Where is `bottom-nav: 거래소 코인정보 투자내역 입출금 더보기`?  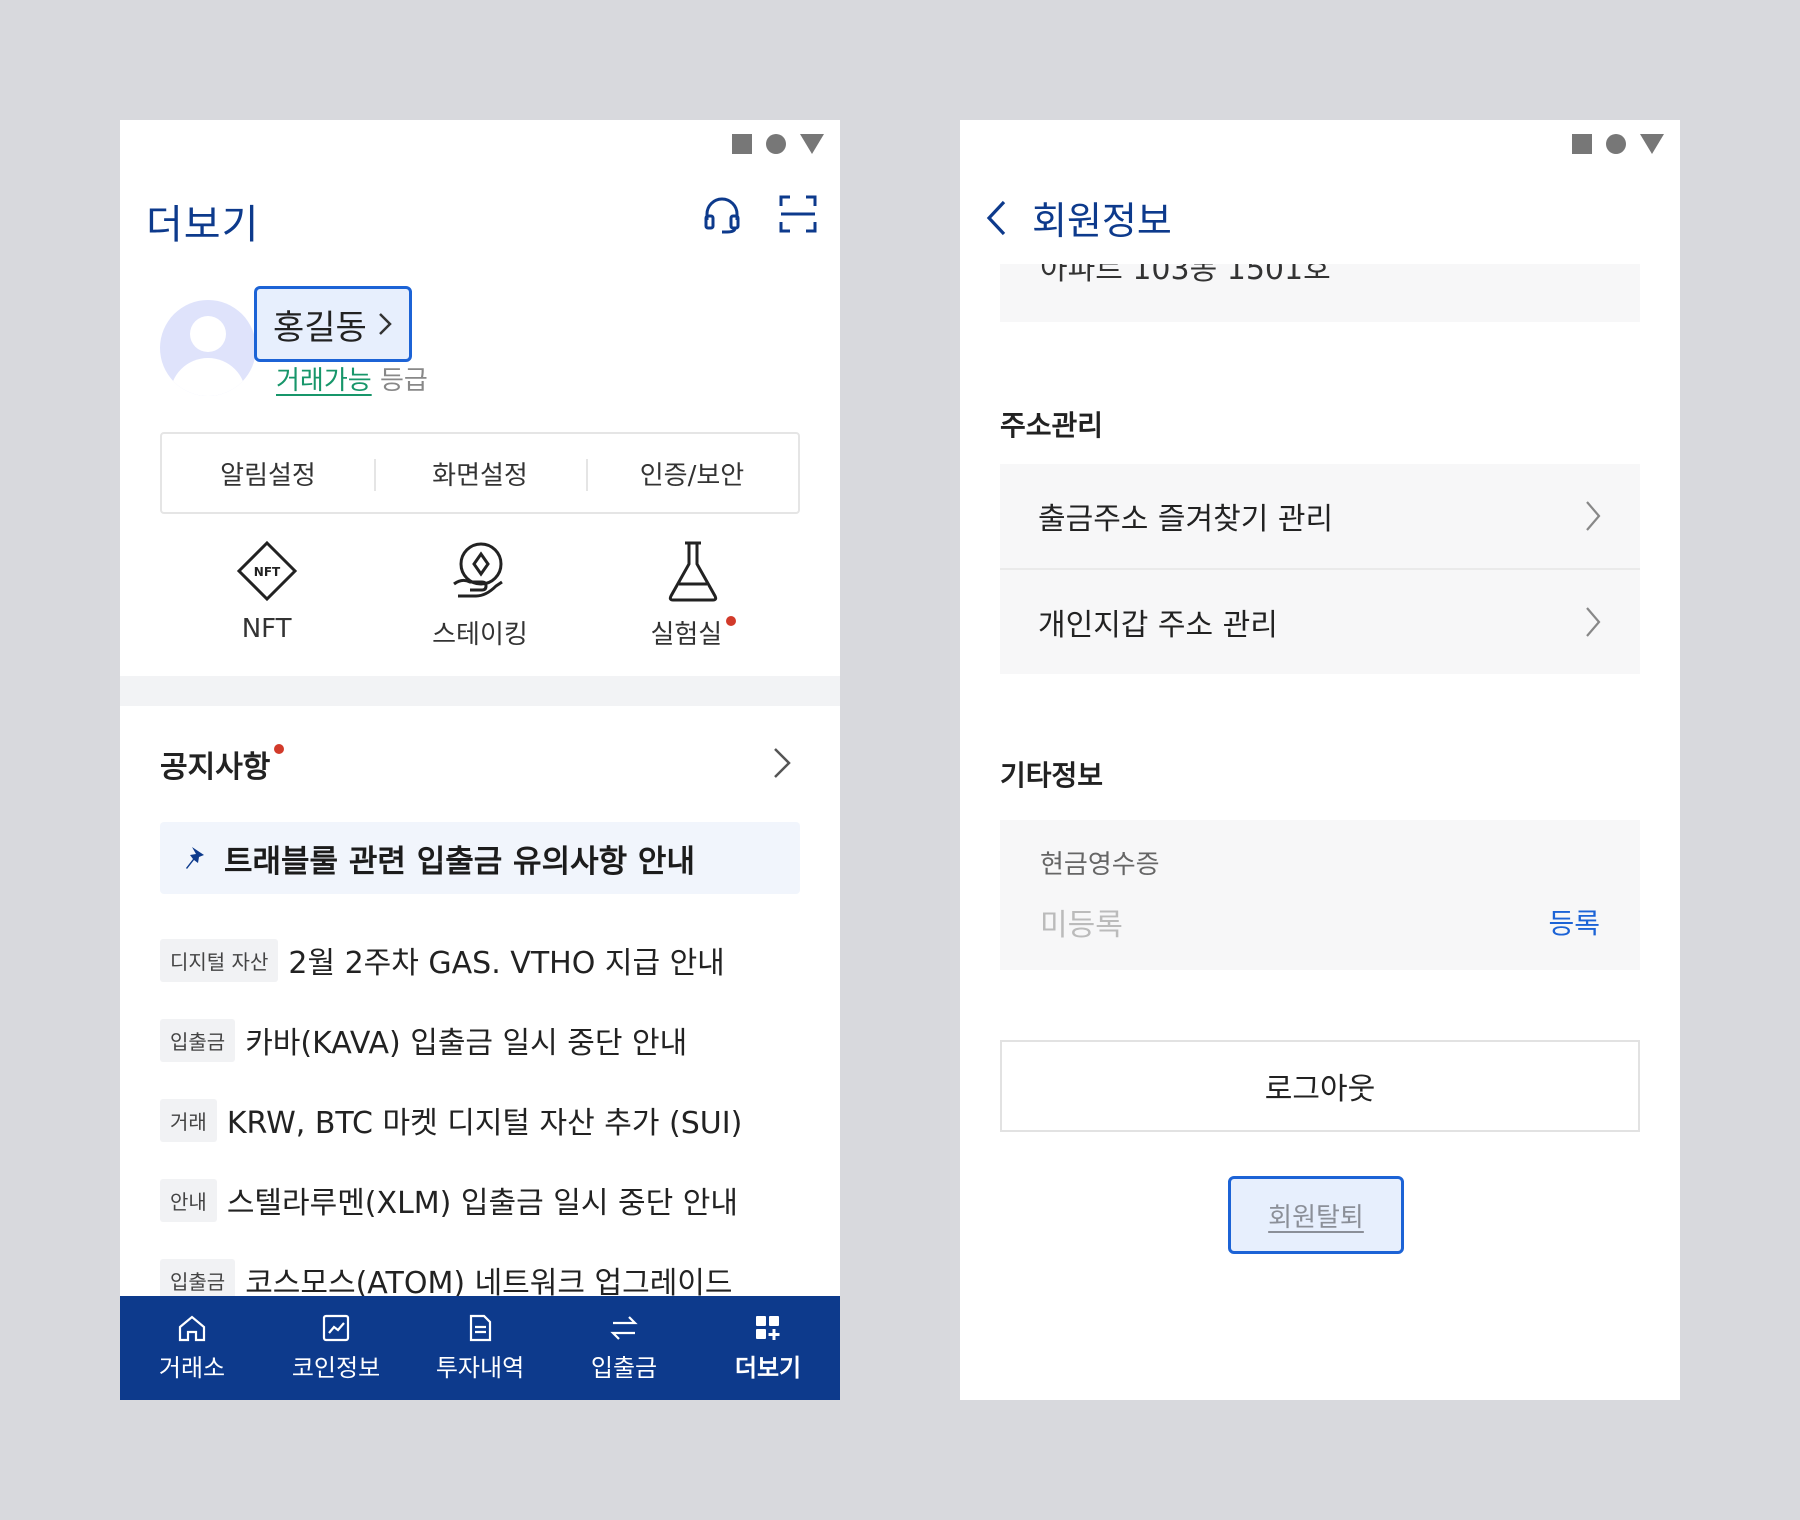
bottom-nav: 거래소 코인정보 투자내역 입출금 더보기 is located at coordinates (480, 1348).